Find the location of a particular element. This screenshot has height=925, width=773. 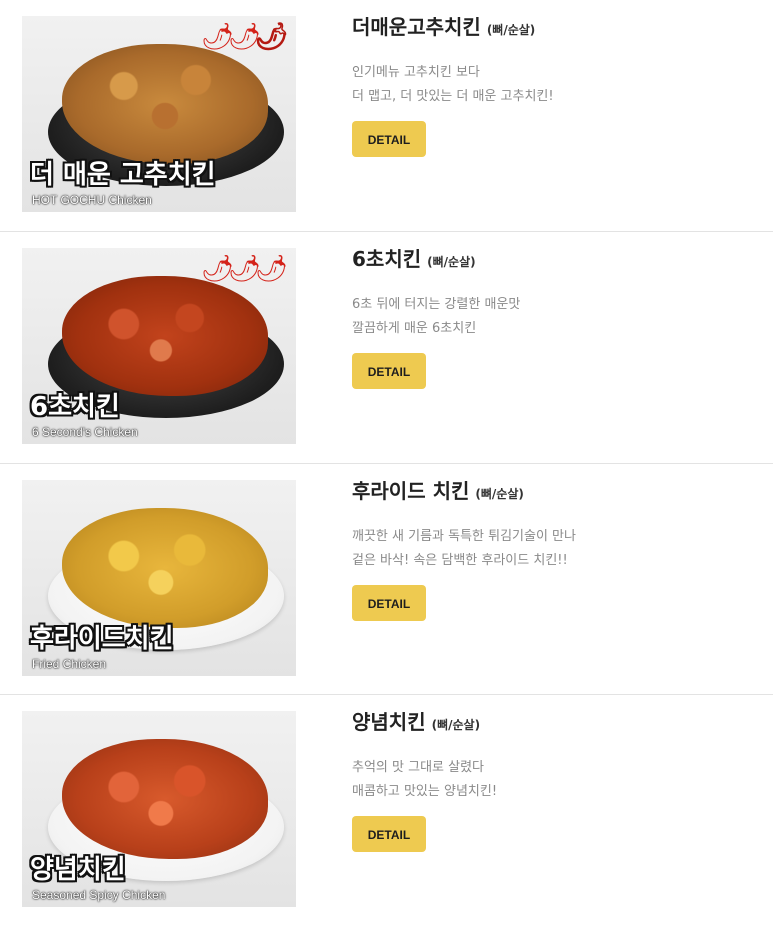

menu-image: 🌶🌶🌶 6초치킨 6 Second's Chicken is located at coordinates (159, 346).